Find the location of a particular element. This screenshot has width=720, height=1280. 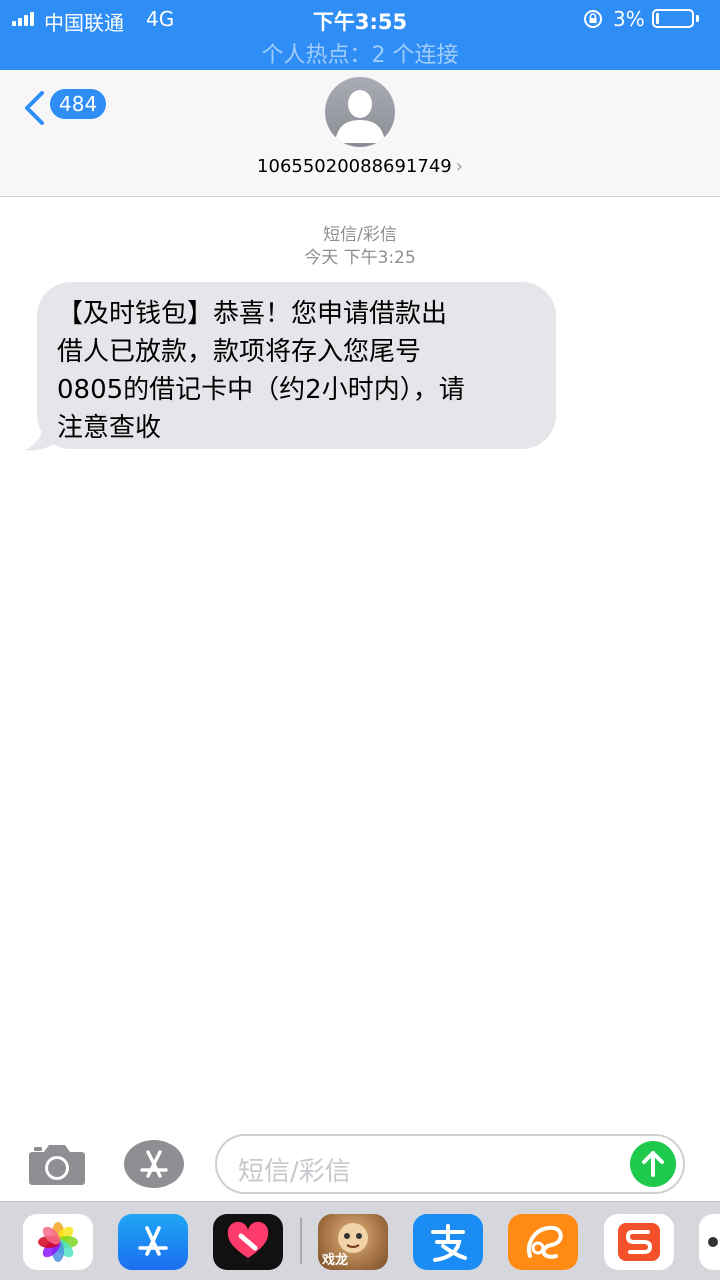

status-time: 下午3:55 is located at coordinates (360, 22).